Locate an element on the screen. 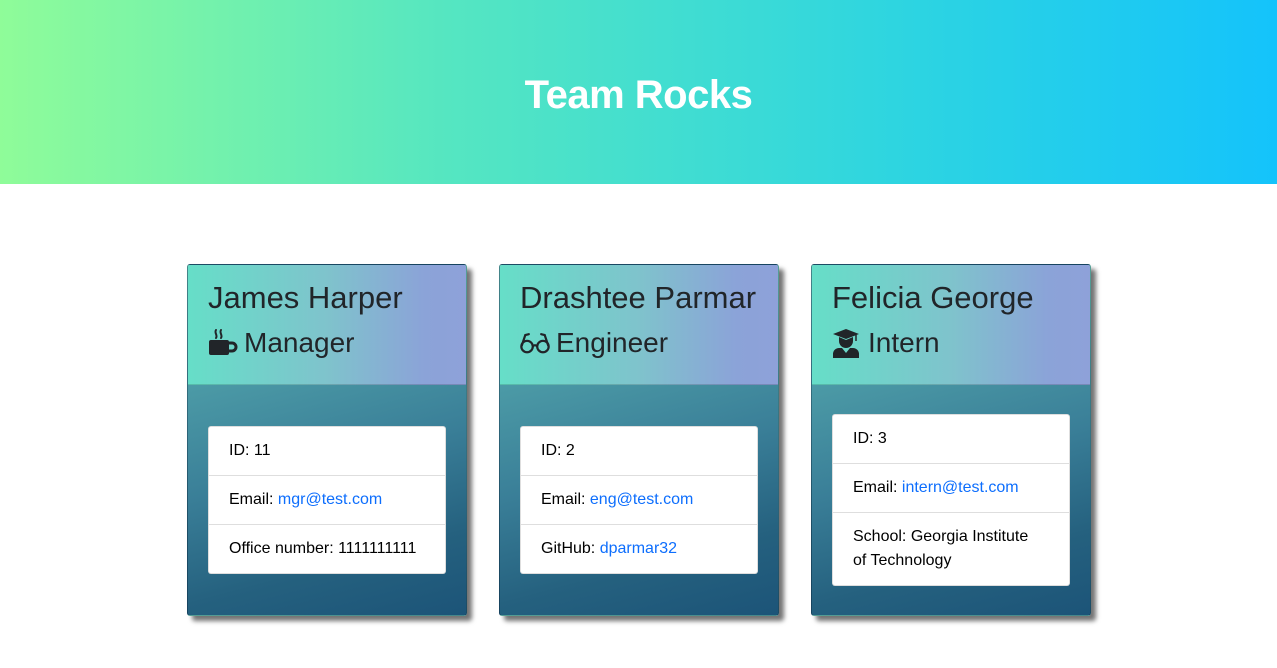 Image resolution: width=1277 pixels, height=668 pixels. id-item: ID: 11 is located at coordinates (327, 451).